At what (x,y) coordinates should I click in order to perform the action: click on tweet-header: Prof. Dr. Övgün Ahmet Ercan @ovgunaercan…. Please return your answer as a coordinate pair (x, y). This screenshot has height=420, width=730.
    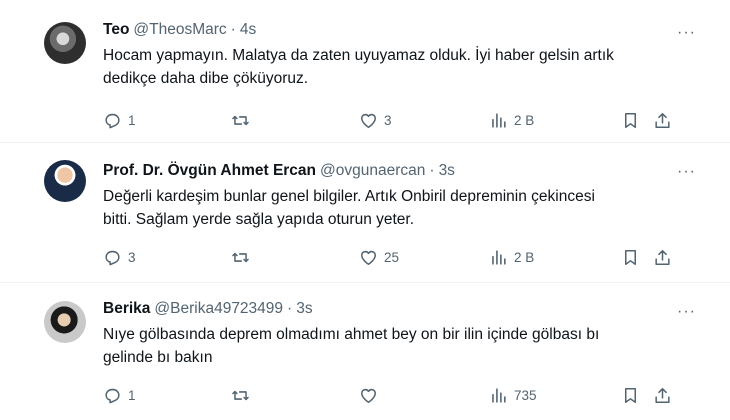
    Looking at the image, I should click on (391, 171).